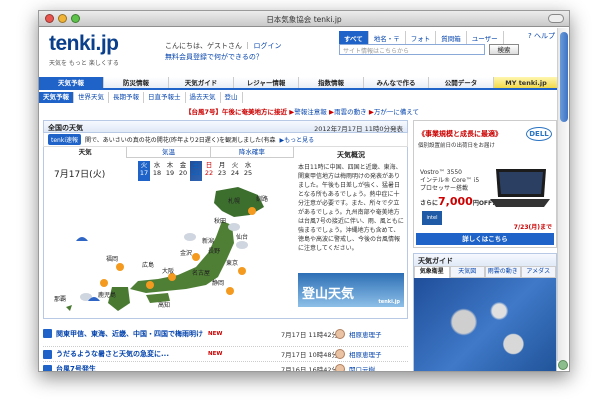  What do you see at coordinates (112, 259) in the screenshot?
I see `city-label: 福岡` at bounding box center [112, 259].